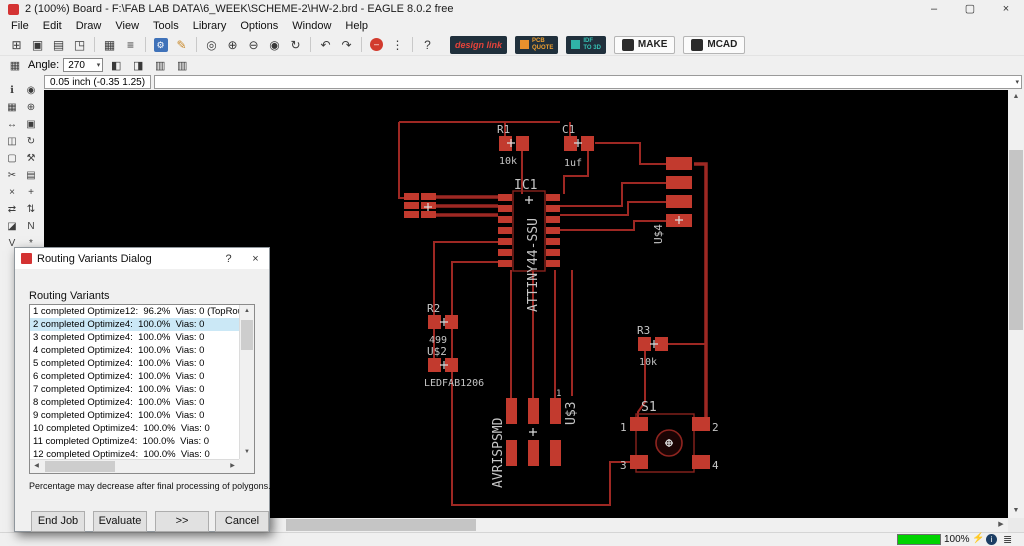 Image resolution: width=1024 pixels, height=546 pixels. Describe the element at coordinates (134, 363) in the screenshot. I see `list-item: 5 completed Optimize4: 100.0% Vias: 0` at that location.